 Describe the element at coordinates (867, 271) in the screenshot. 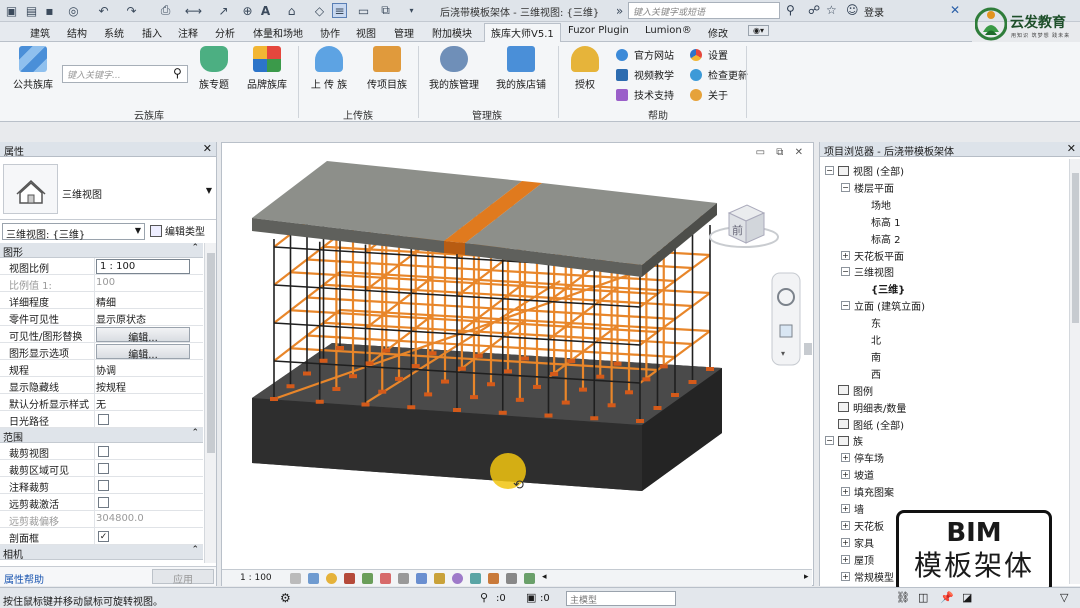

I see `browser-node: − 三维视图` at that location.